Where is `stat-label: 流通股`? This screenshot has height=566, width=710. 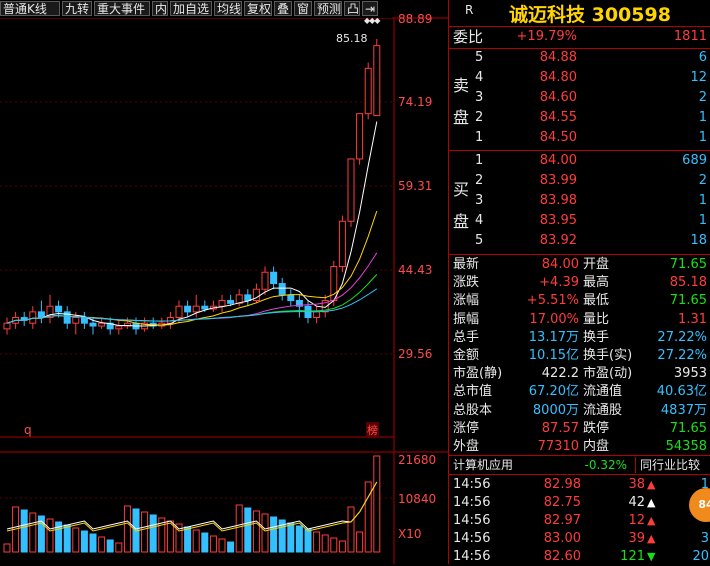
stat-label: 流通股 is located at coordinates (603, 410).